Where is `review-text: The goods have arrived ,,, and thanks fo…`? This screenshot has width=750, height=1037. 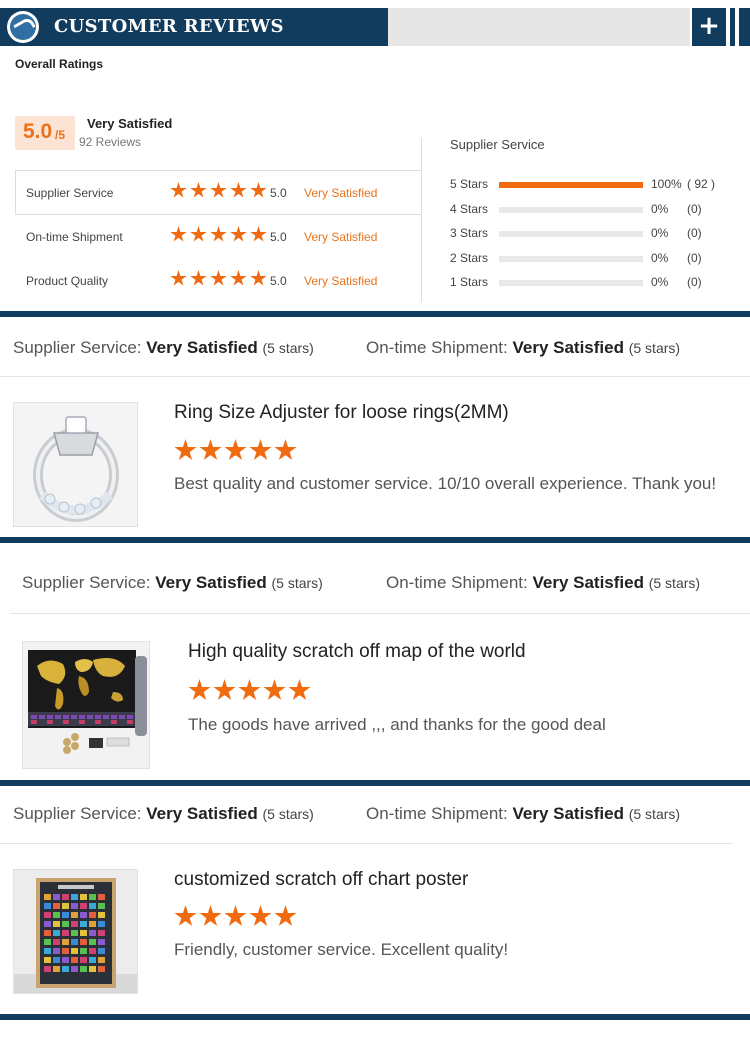 review-text: The goods have arrived ,,, and thanks fo… is located at coordinates (397, 724).